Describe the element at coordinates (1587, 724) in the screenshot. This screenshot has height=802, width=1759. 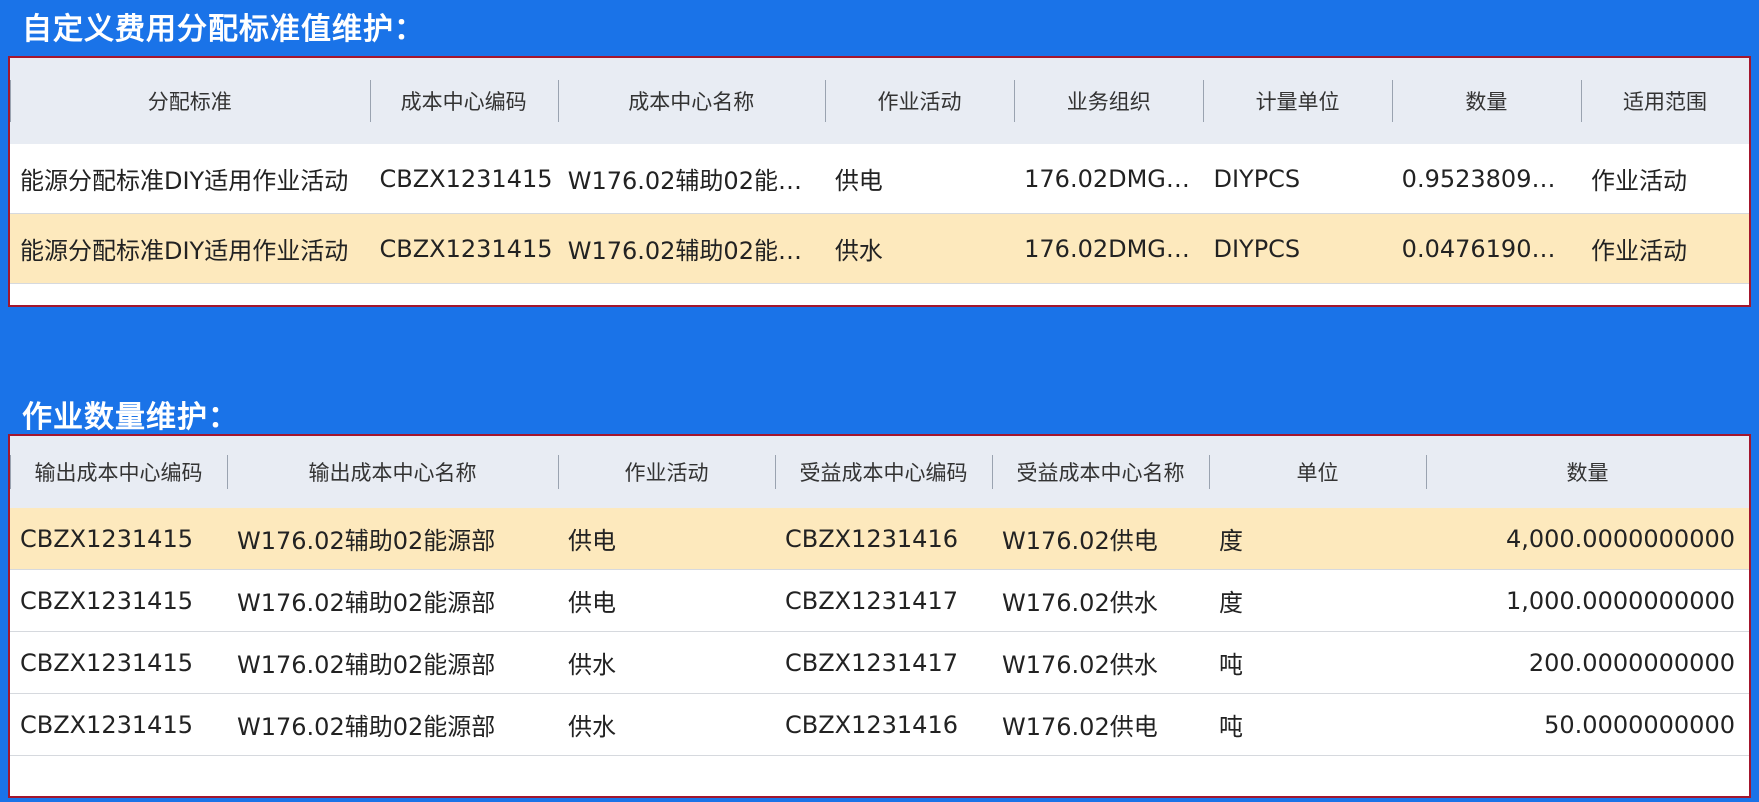
I see `cell-quantity: 50.0000000000` at that location.